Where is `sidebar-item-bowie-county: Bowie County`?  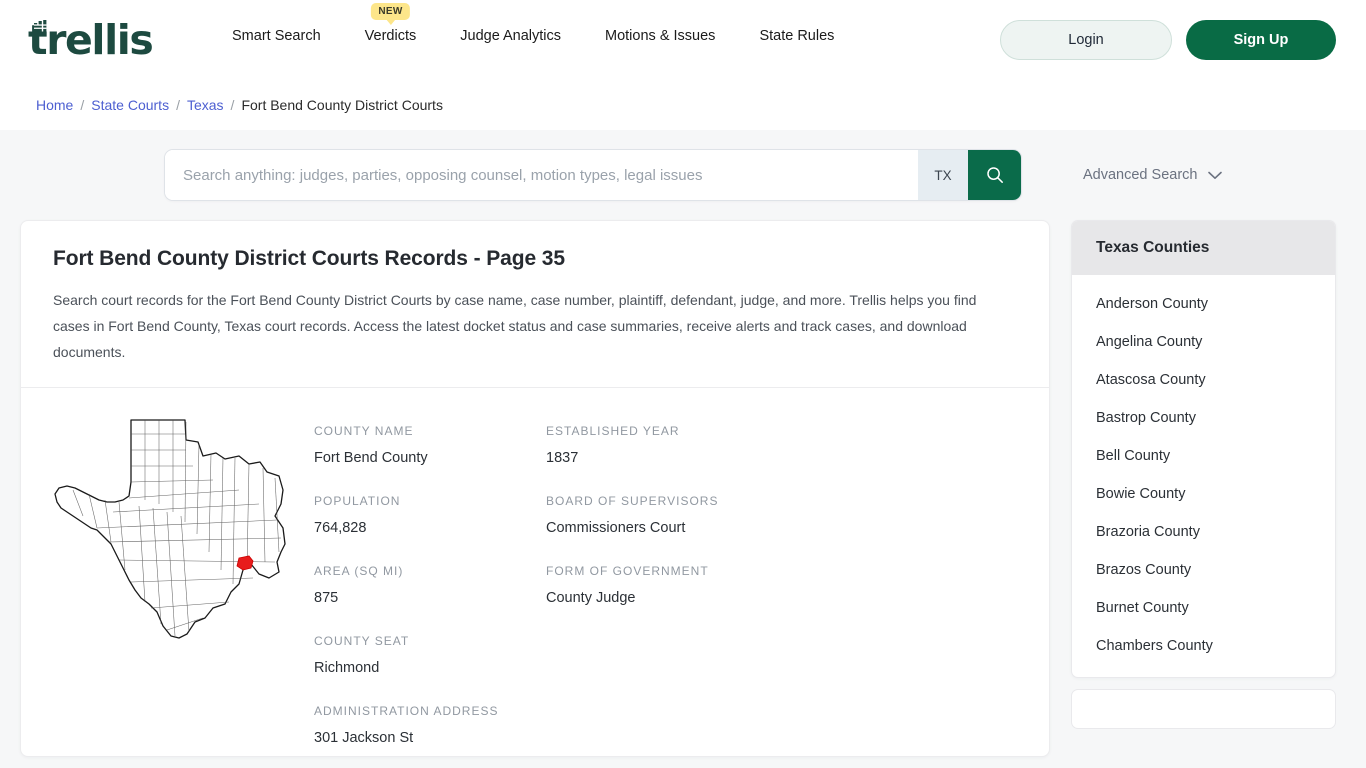
sidebar-item-bowie-county: Bowie County is located at coordinates (1203, 494).